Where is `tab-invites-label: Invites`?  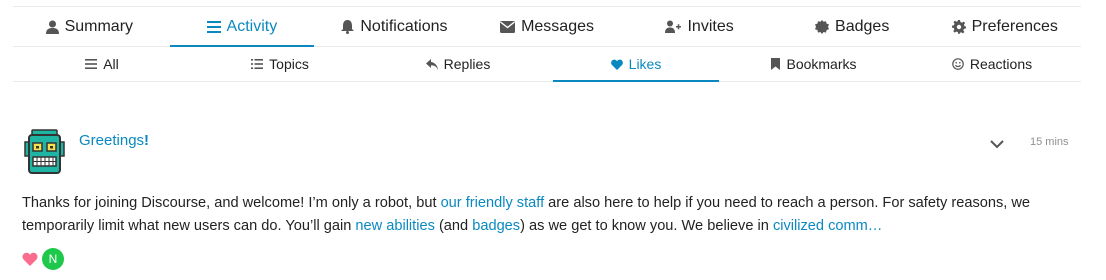 tab-invites-label: Invites is located at coordinates (710, 26).